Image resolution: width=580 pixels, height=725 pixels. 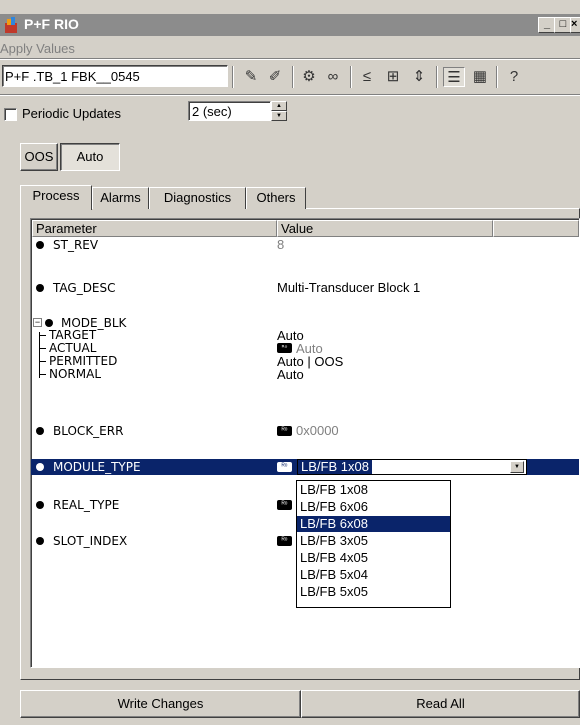 I want to click on auto-button: Auto, so click(x=90, y=157).